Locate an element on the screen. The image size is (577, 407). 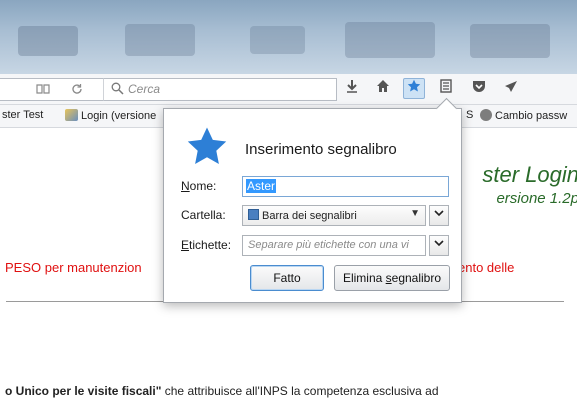
tags-label: Etichette: is located at coordinates (206, 245).